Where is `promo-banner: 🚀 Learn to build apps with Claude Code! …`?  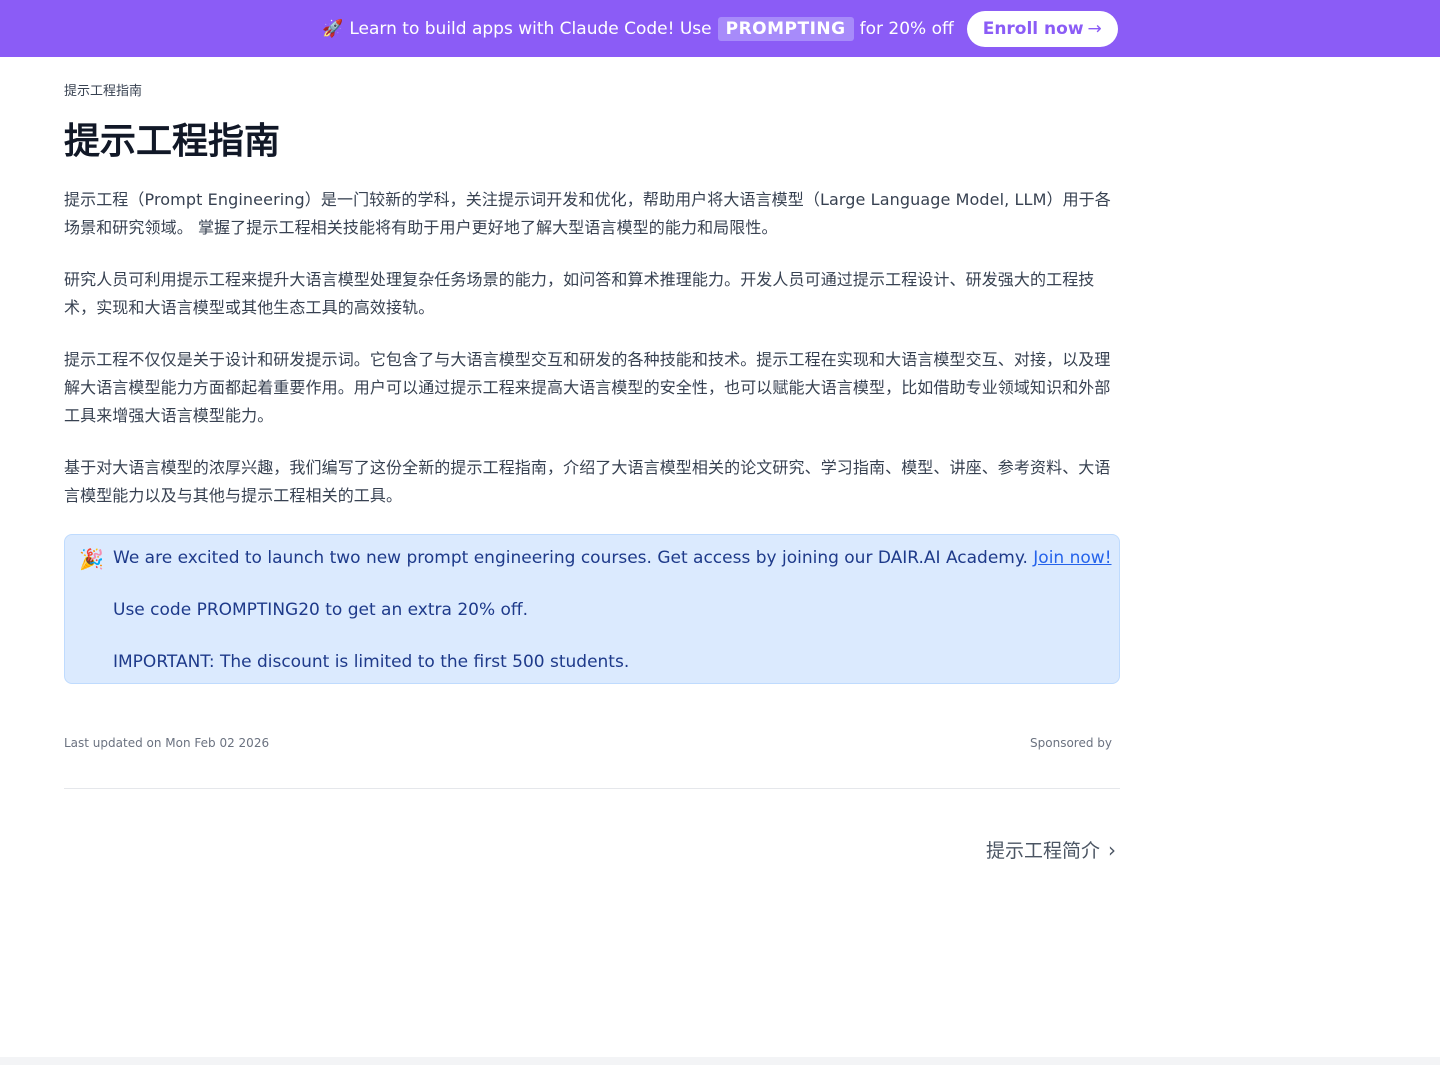 promo-banner: 🚀 Learn to build apps with Claude Code! … is located at coordinates (720, 28).